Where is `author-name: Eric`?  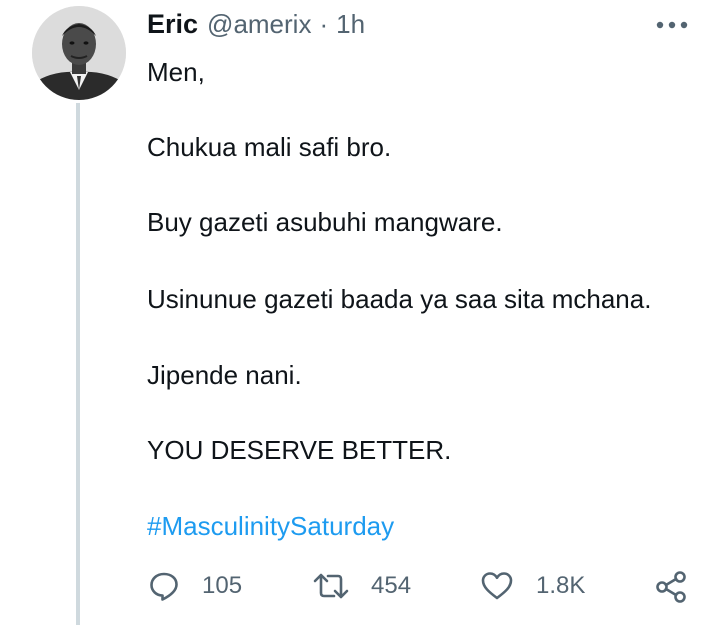
author-name: Eric is located at coordinates (172, 24).